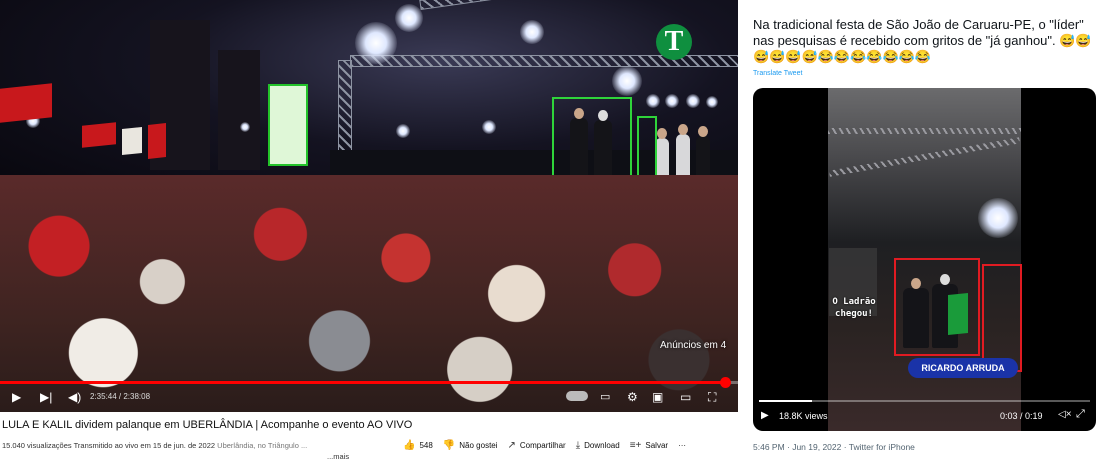 The width and height of the screenshot is (1100, 463). What do you see at coordinates (338, 456) in the screenshot?
I see `show-more-link: ...mais` at bounding box center [338, 456].